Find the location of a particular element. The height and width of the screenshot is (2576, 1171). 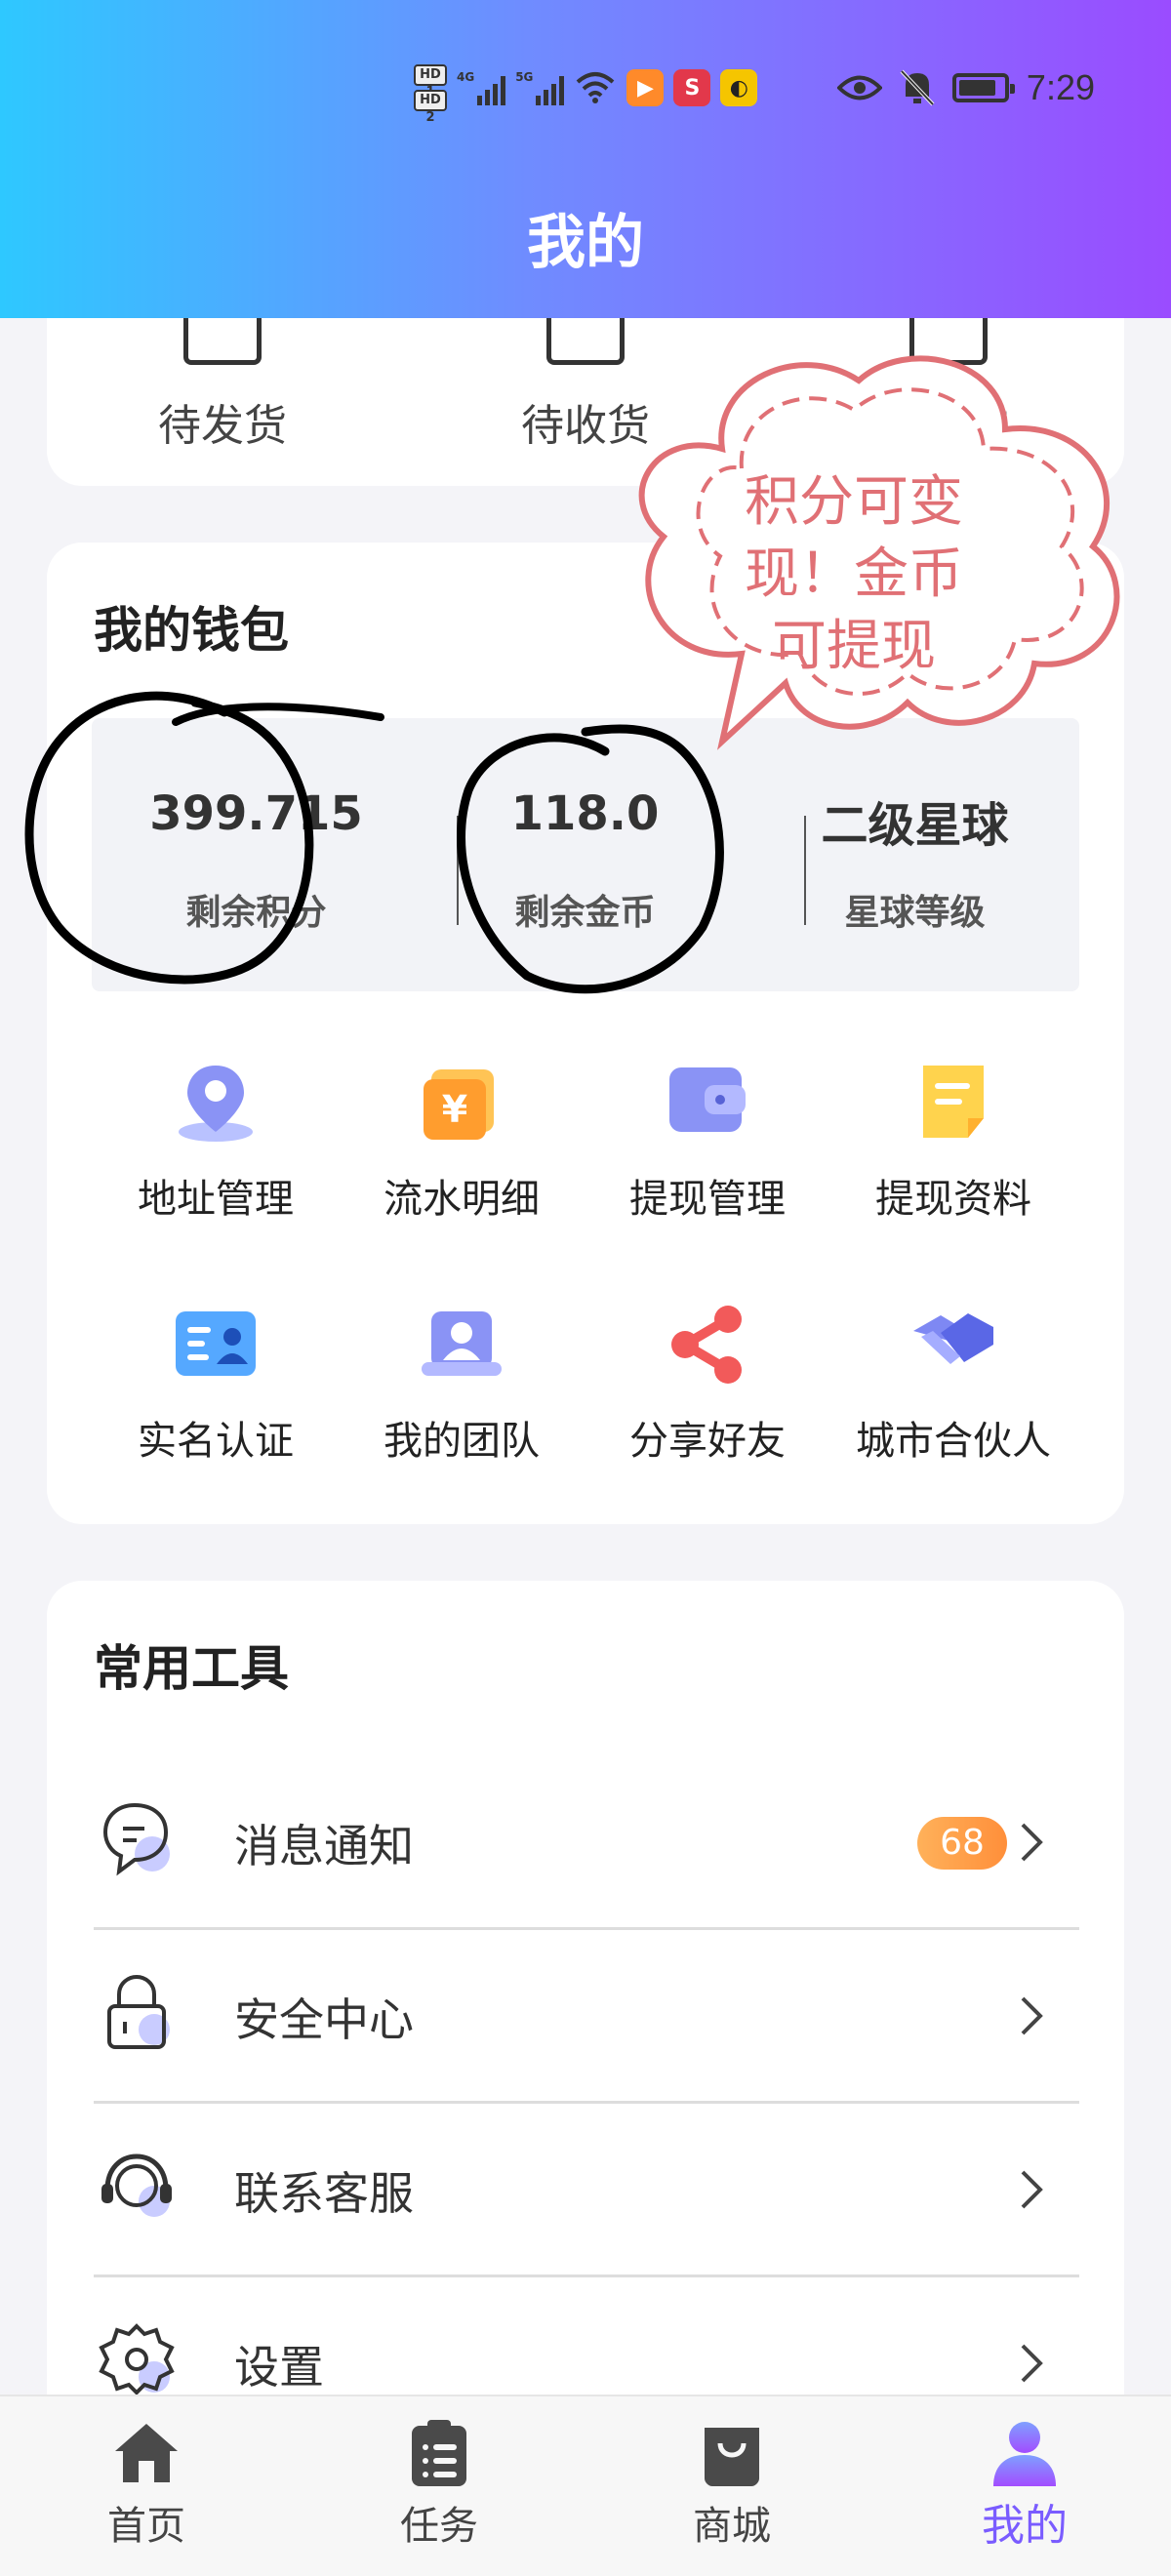

status-bar: HD 1 HD 2 4G 5G ▶ S ◐ is located at coordinates (585, 92).